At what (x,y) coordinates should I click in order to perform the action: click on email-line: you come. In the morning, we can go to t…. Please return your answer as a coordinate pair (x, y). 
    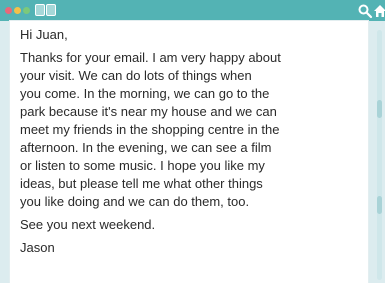
    Looking at the image, I should click on (145, 93).